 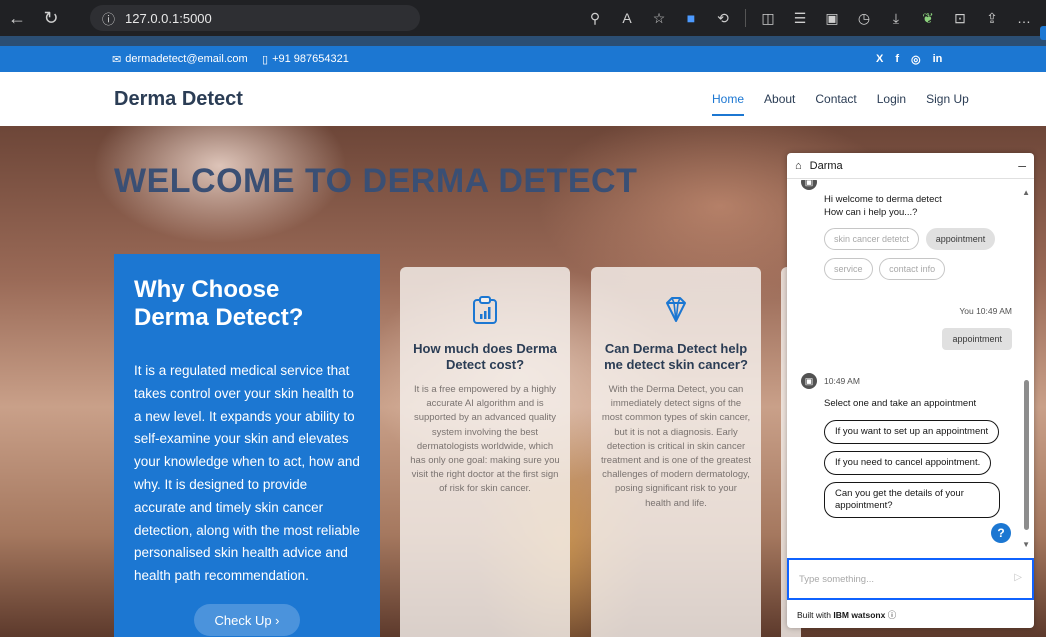 I want to click on nav-home: Home, so click(x=728, y=104).